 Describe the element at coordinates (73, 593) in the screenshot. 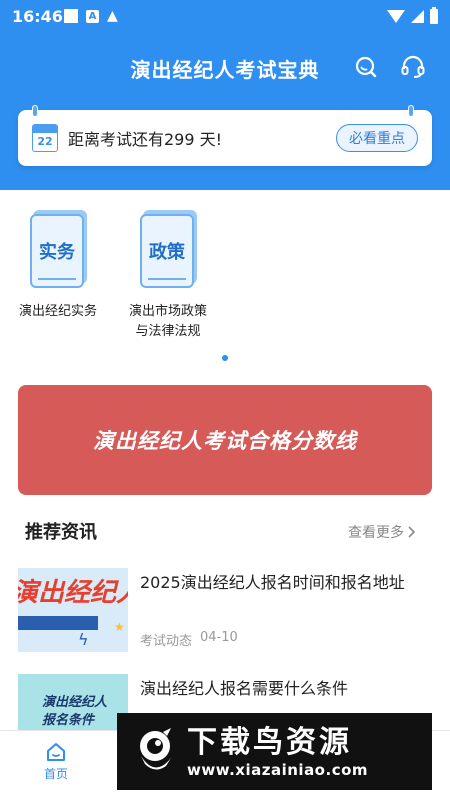

I see `thumbnail-text: 演出经纪人` at that location.